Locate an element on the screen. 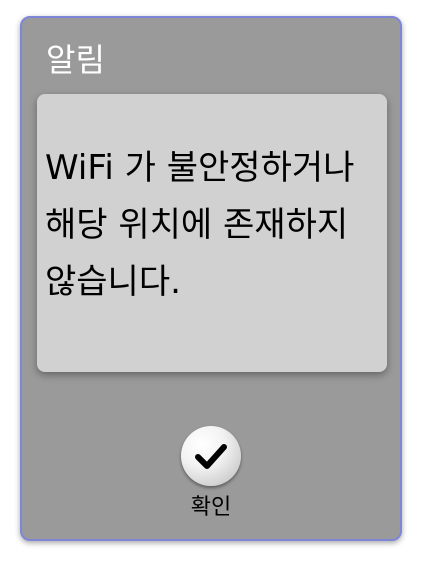 This screenshot has width=425, height=561. confirm-button-label: 확인 is located at coordinates (211, 507).